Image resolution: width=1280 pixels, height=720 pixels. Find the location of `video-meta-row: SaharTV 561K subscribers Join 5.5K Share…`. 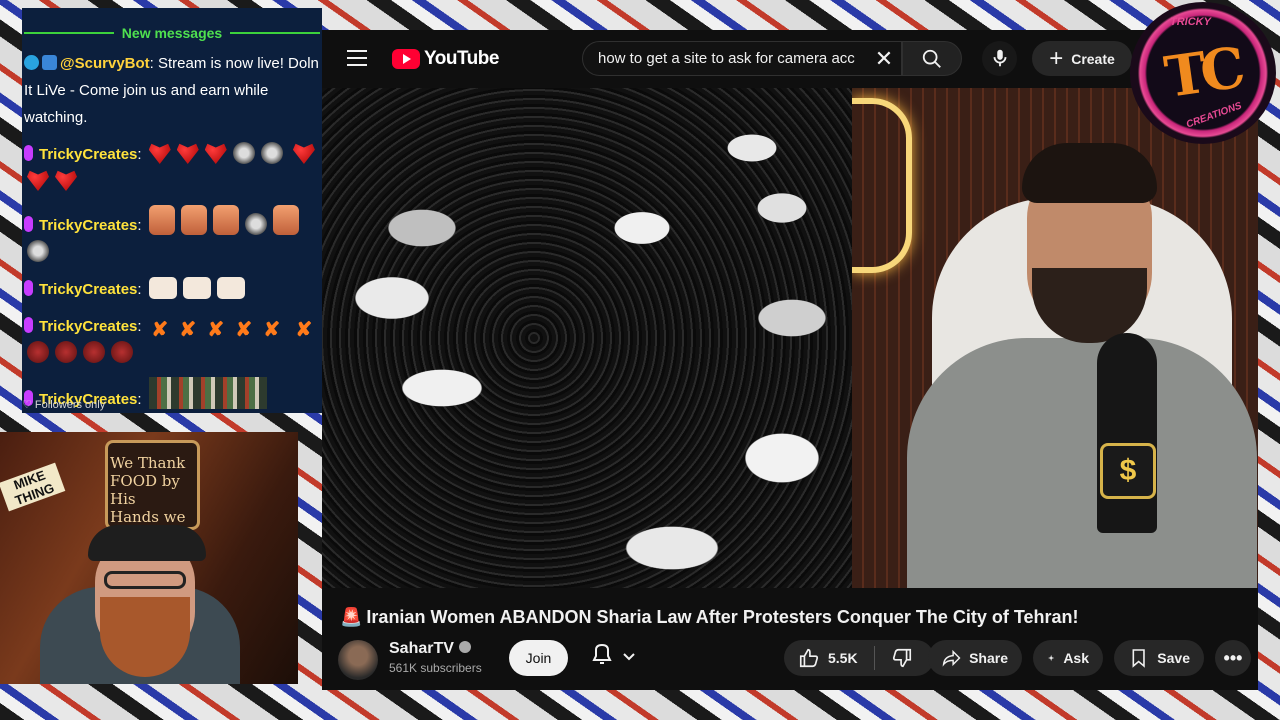

video-meta-row: SaharTV 561K subscribers Join 5.5K Share… is located at coordinates (790, 658).